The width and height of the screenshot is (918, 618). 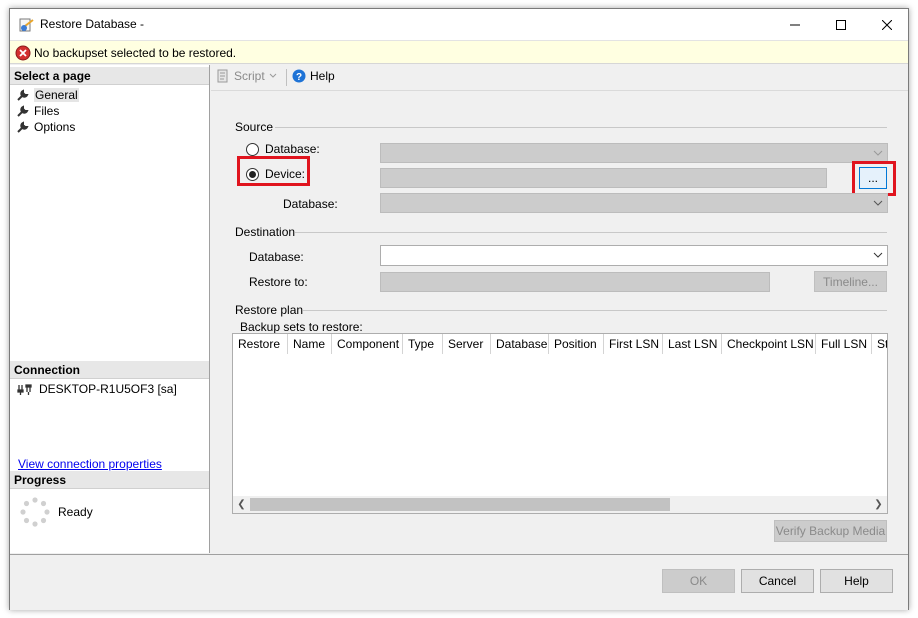 I want to click on window-title: Restore Database -, so click(x=92, y=24).